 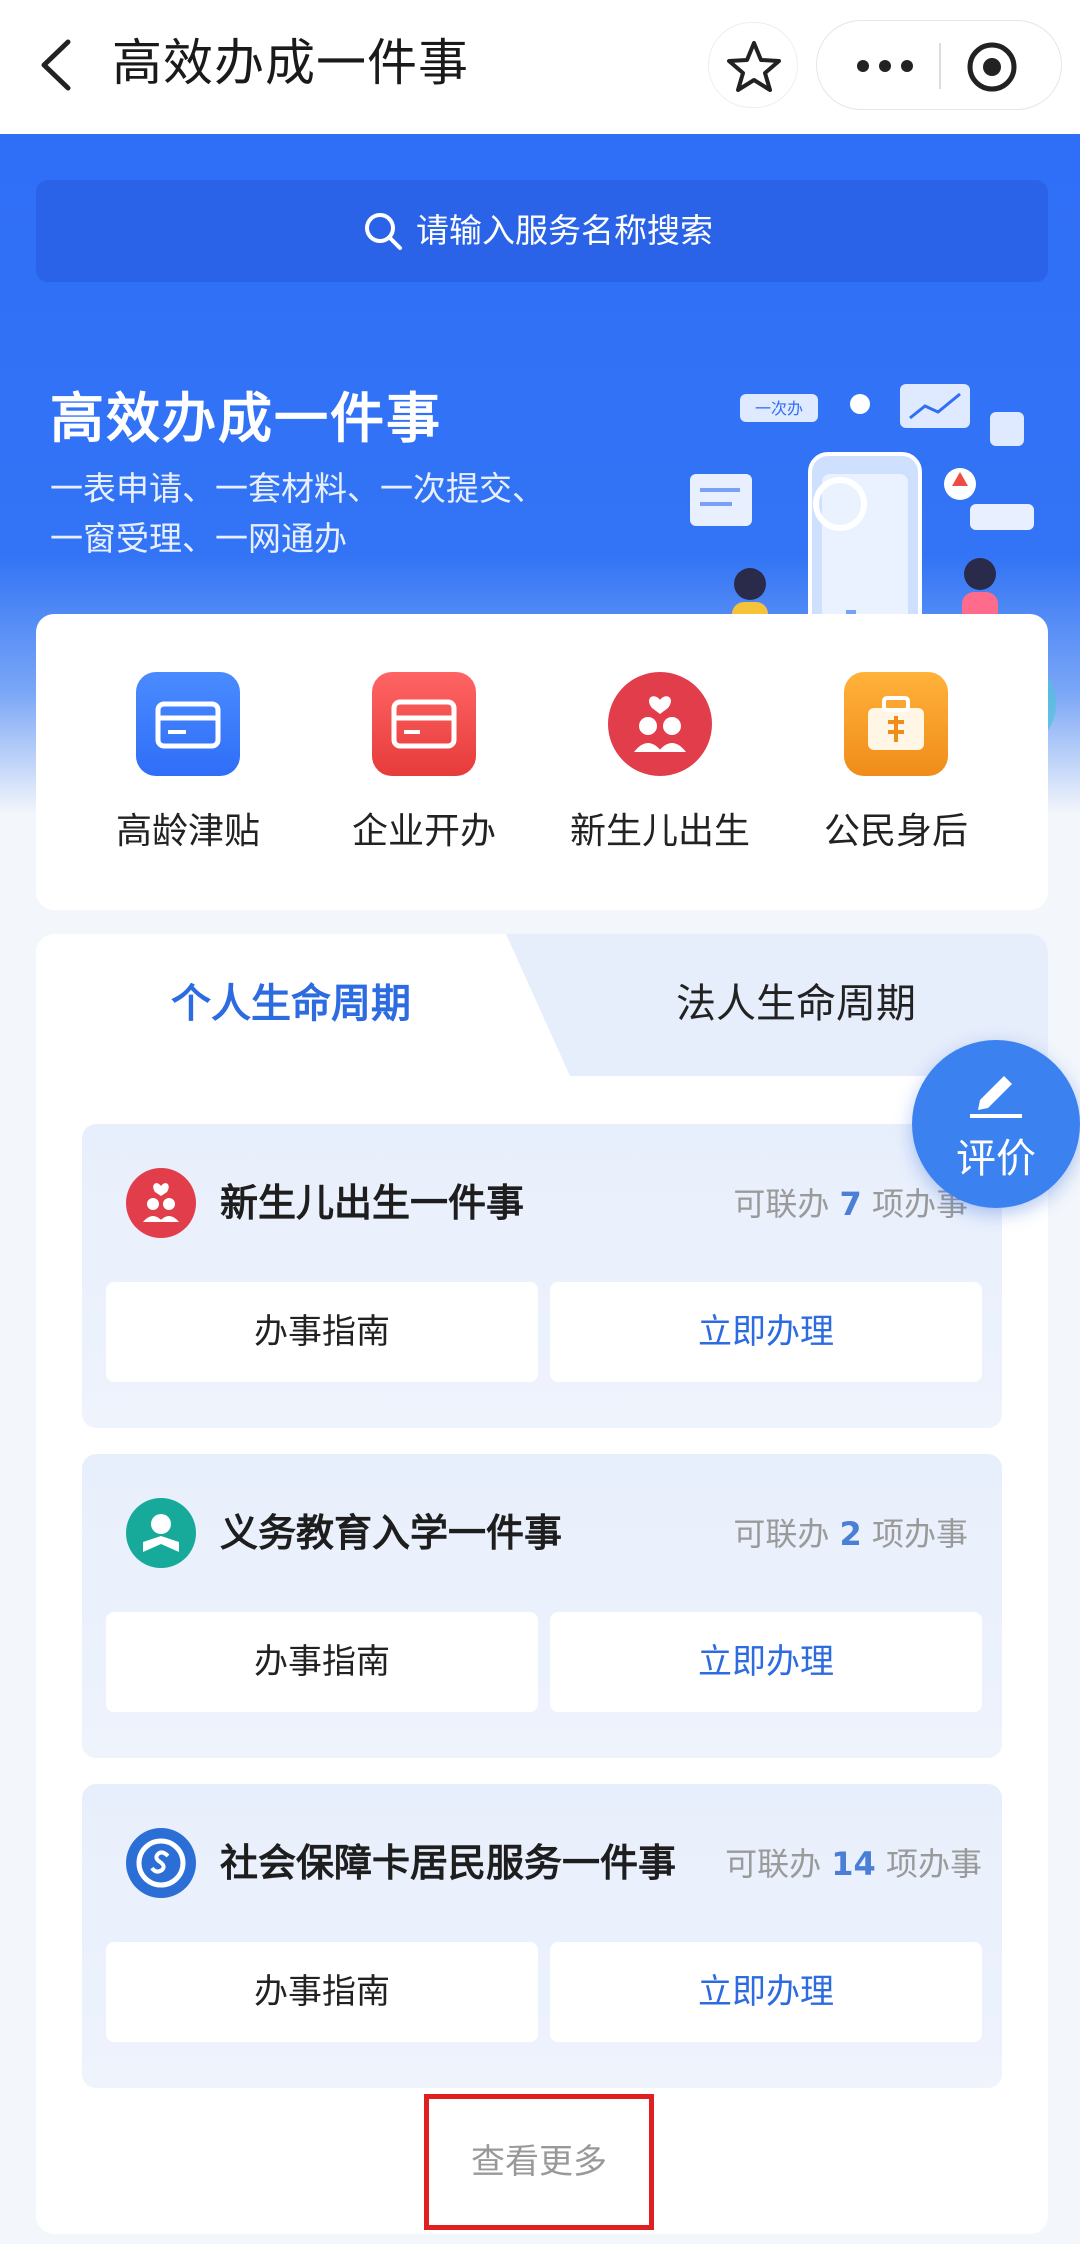 I want to click on elder-card-icon, so click(x=188, y=724).